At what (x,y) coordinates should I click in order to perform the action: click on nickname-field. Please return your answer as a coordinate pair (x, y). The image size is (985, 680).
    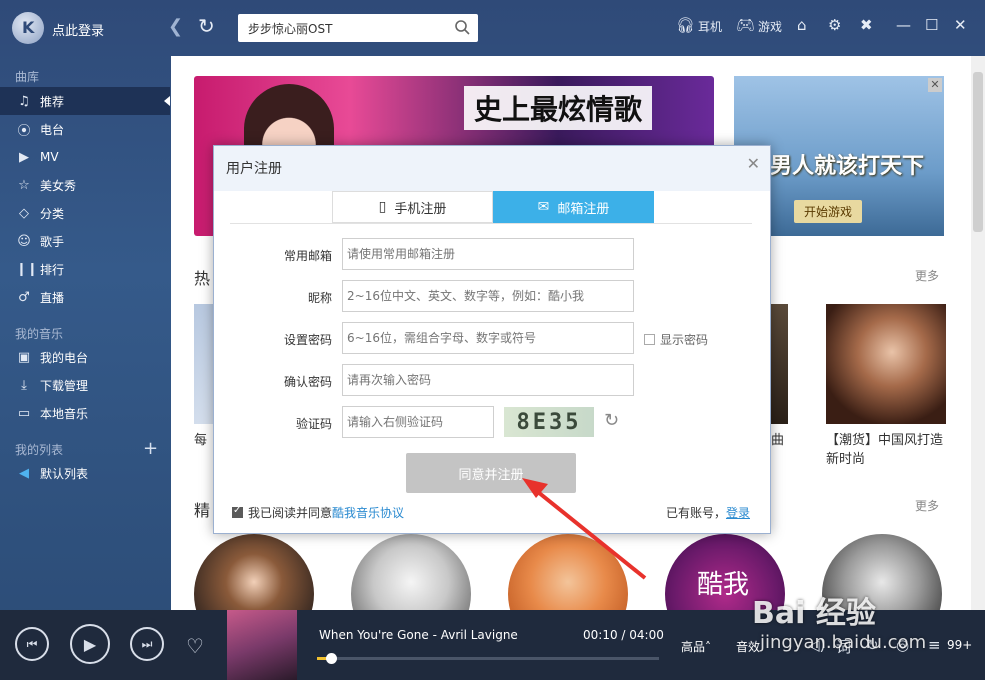
    Looking at the image, I should click on (488, 296).